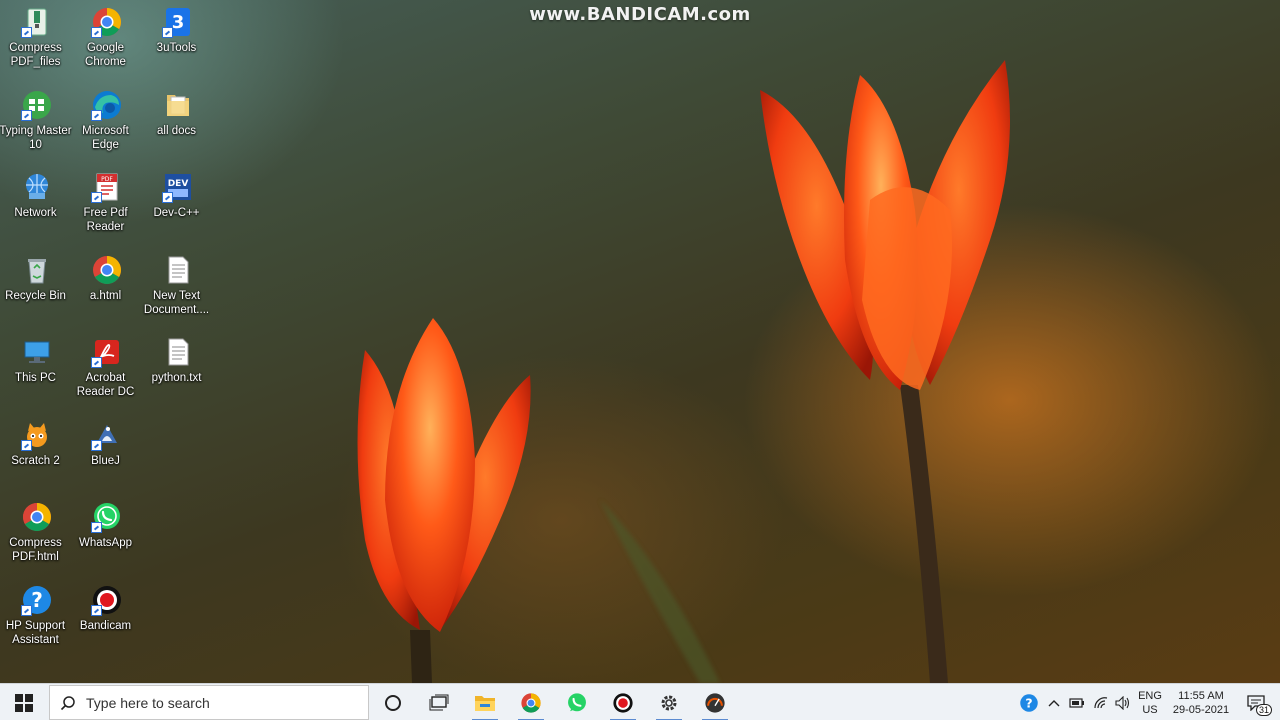 The width and height of the screenshot is (1280, 720). Describe the element at coordinates (35, 378) in the screenshot. I see `desktop-icon-label: This PC` at that location.